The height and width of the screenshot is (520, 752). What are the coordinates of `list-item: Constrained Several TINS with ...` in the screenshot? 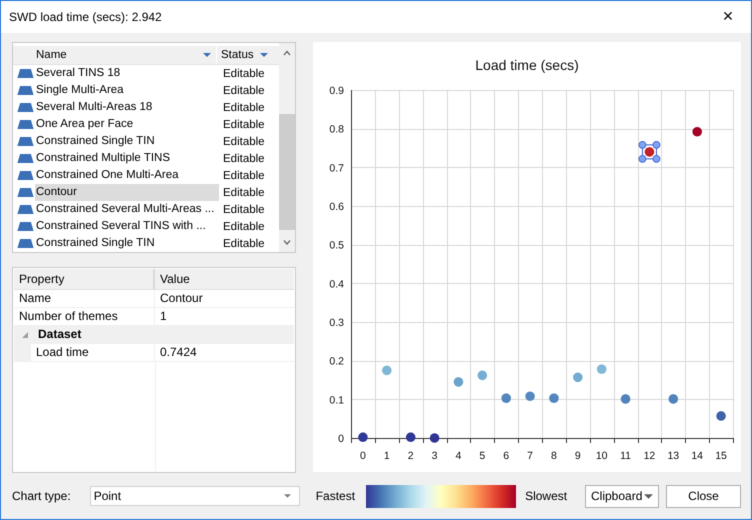 It's located at (127, 226).